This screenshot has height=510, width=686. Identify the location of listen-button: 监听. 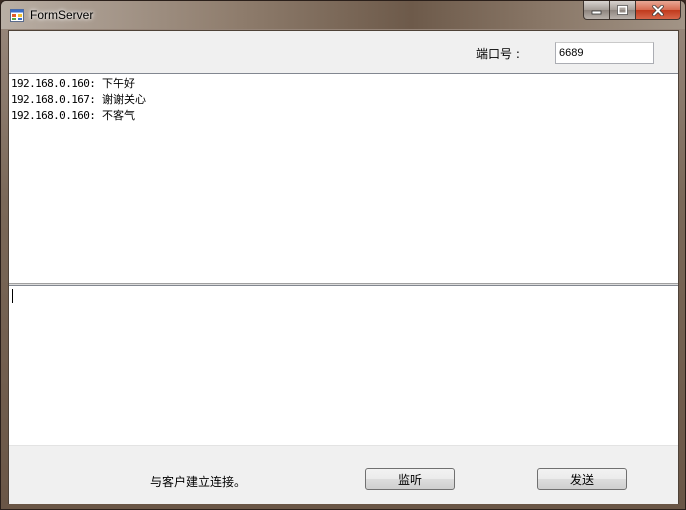
(410, 479).